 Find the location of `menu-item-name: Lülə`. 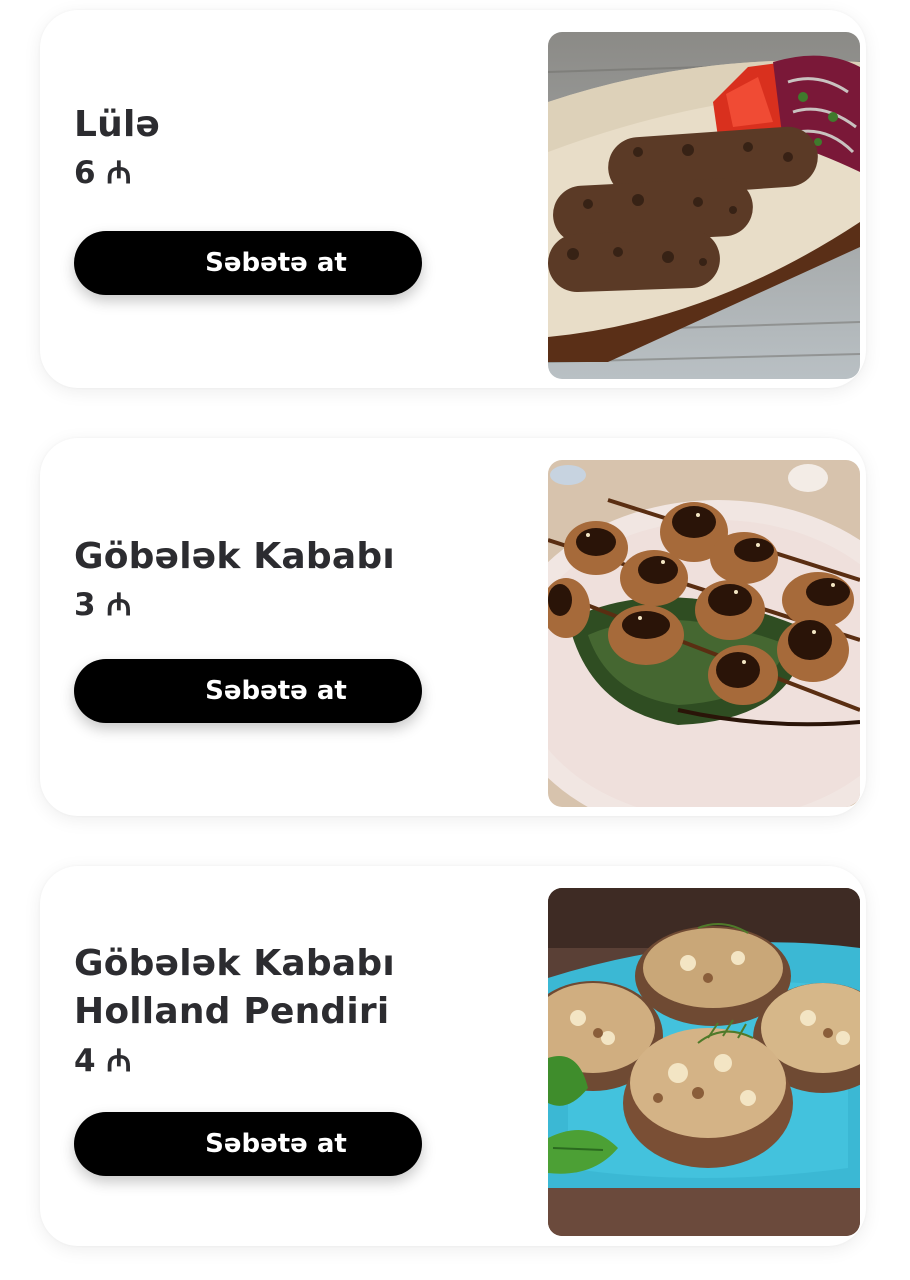

menu-item-name: Lülə is located at coordinates (117, 124).